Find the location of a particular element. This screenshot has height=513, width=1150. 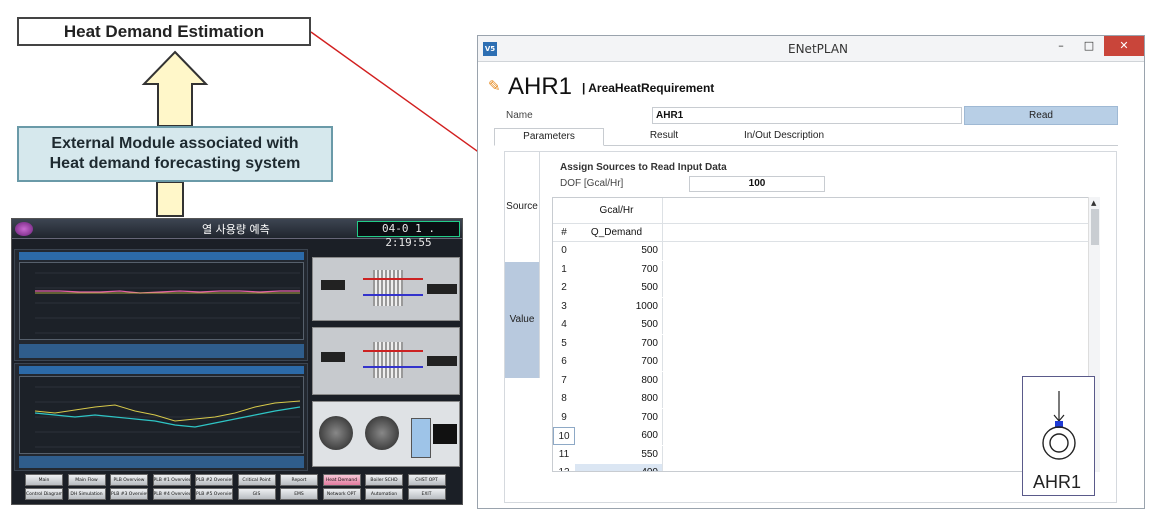

value-section: Value is located at coordinates (522, 320).